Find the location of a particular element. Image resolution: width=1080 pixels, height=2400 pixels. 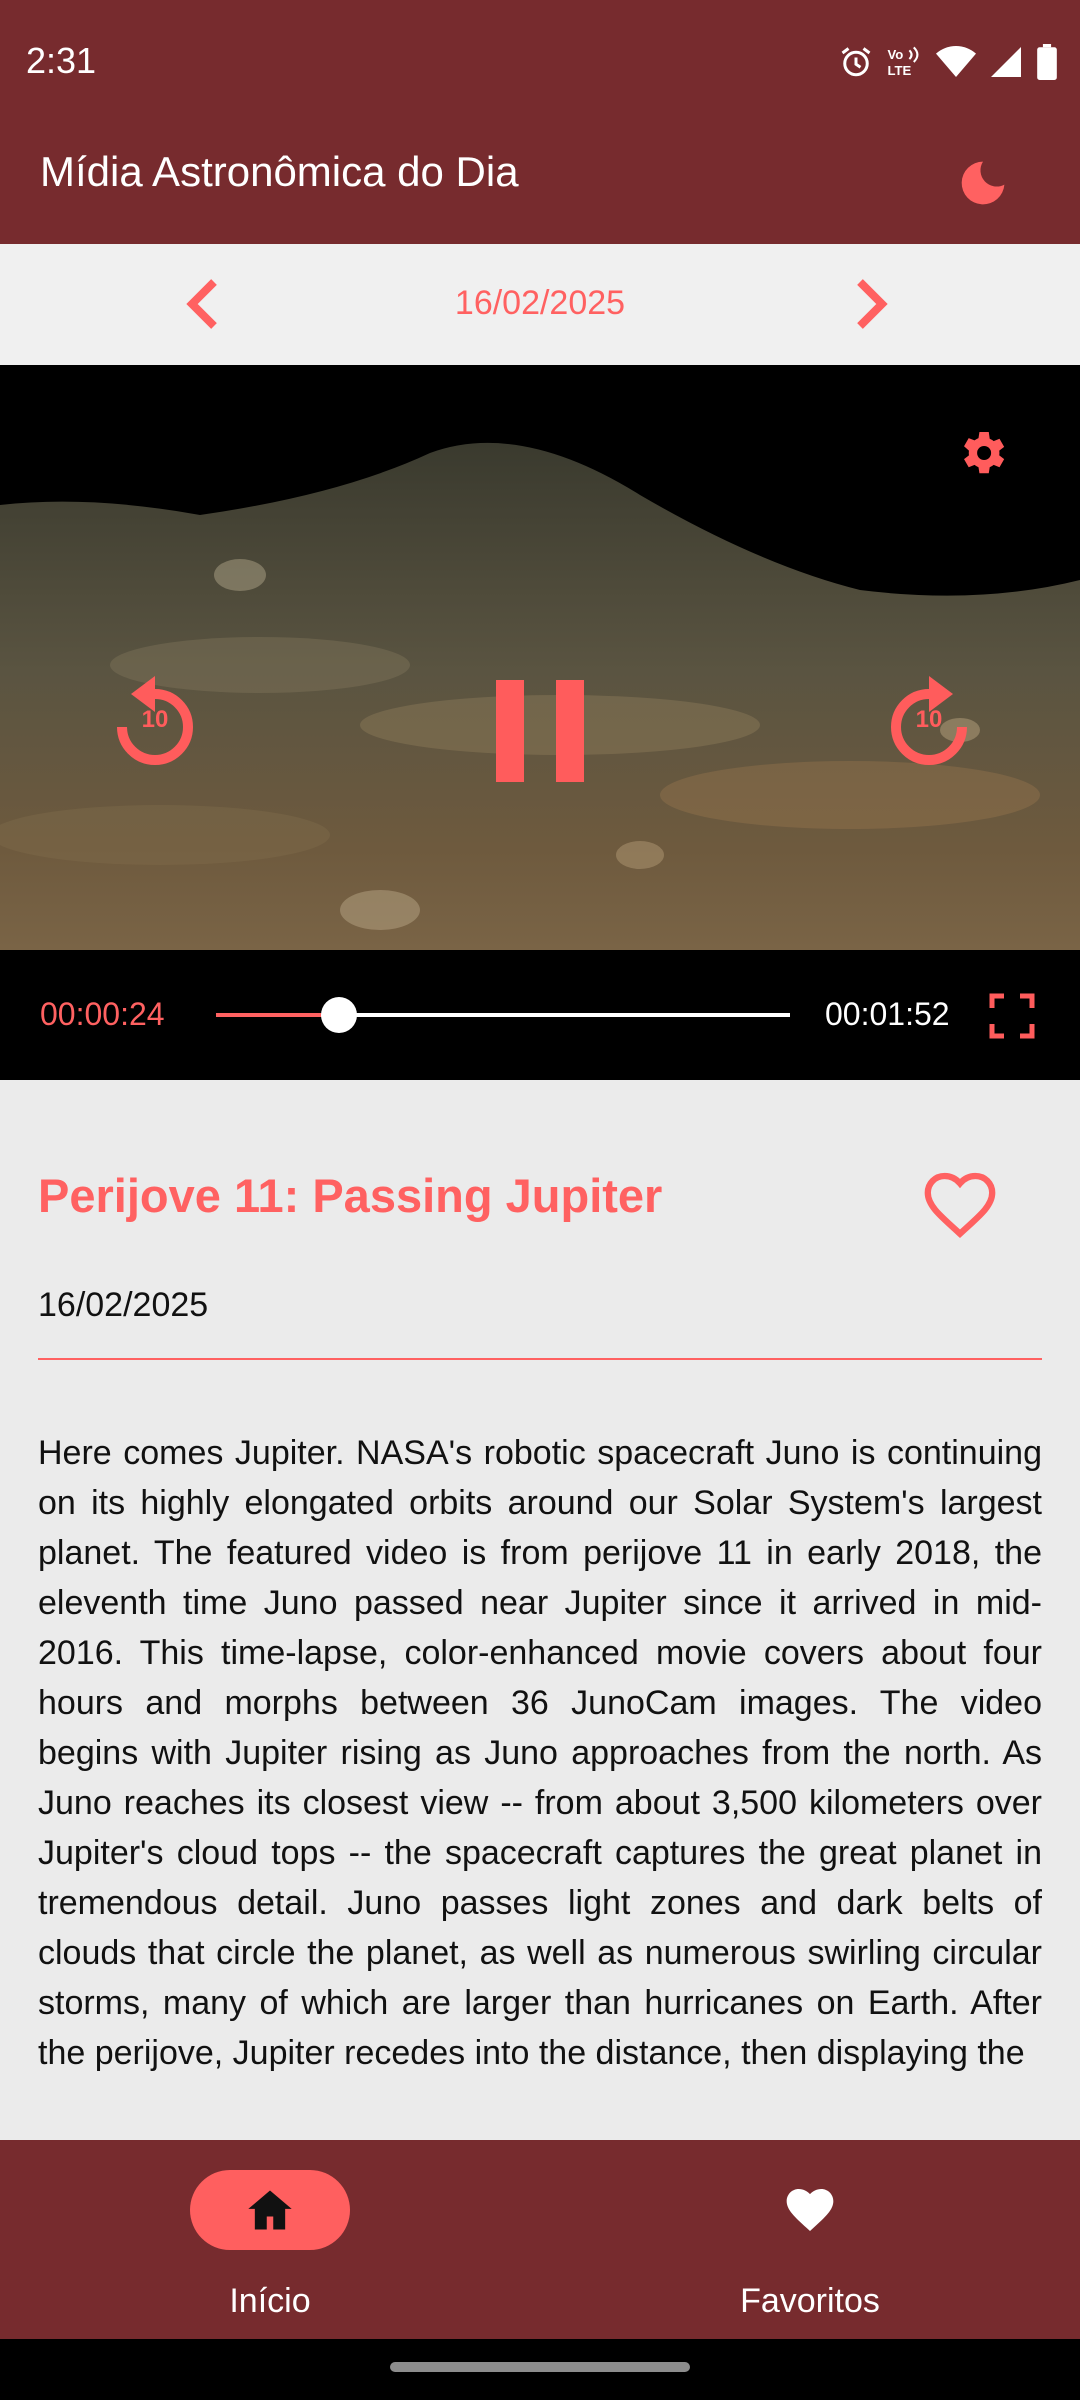

battery-icon is located at coordinates (1047, 62).